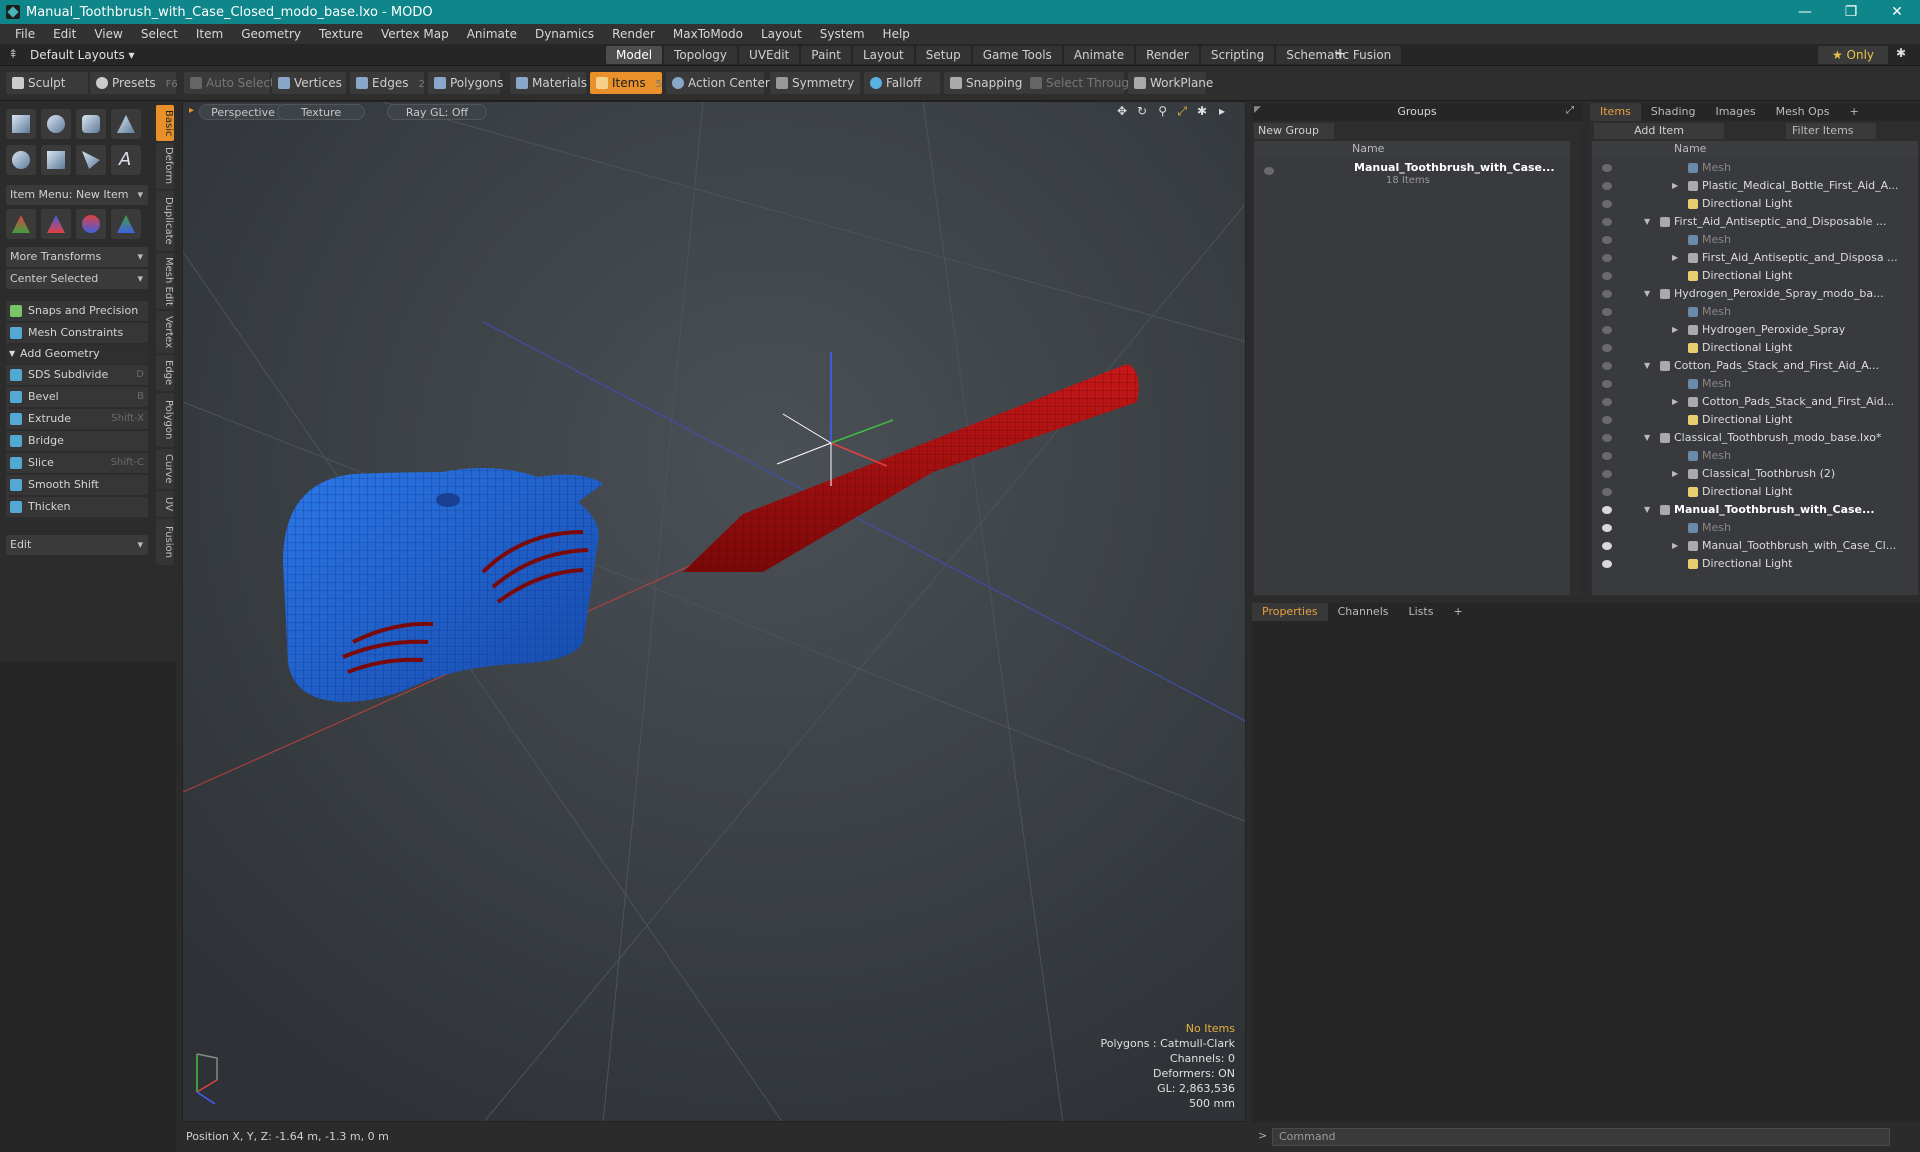  What do you see at coordinates (1363, 612) in the screenshot?
I see `props-tab-channels: Channels` at bounding box center [1363, 612].